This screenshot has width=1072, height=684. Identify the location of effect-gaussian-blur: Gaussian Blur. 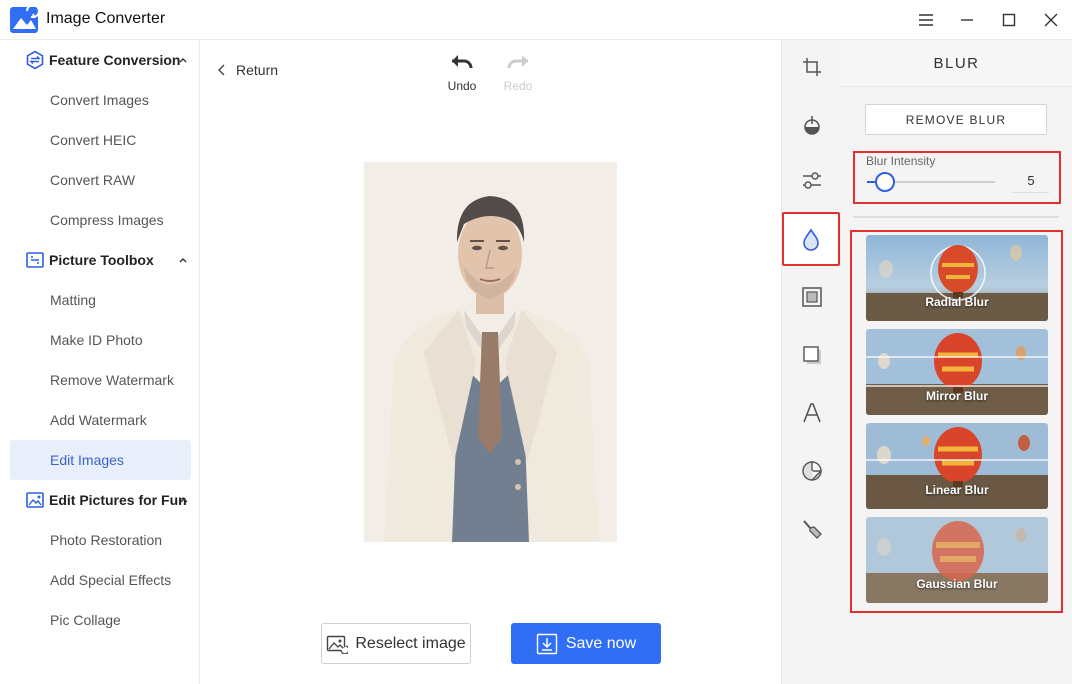
(957, 560).